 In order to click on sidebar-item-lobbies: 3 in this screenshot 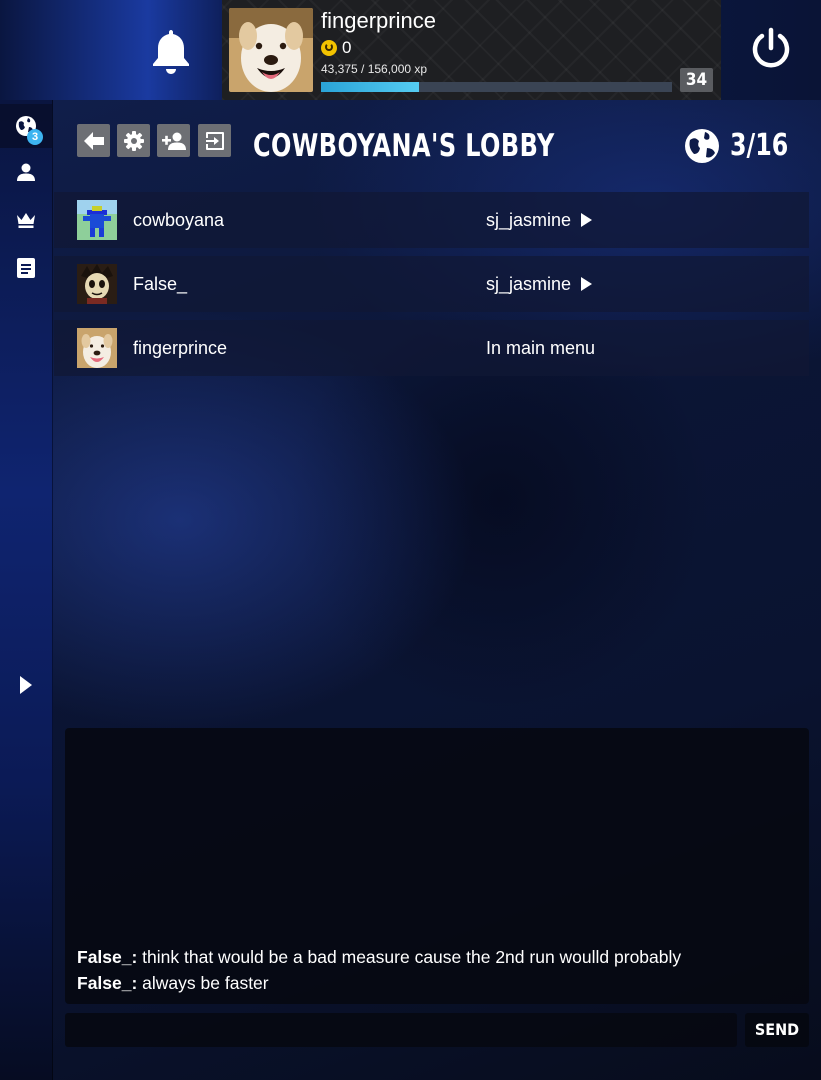, I will do `click(26, 126)`.